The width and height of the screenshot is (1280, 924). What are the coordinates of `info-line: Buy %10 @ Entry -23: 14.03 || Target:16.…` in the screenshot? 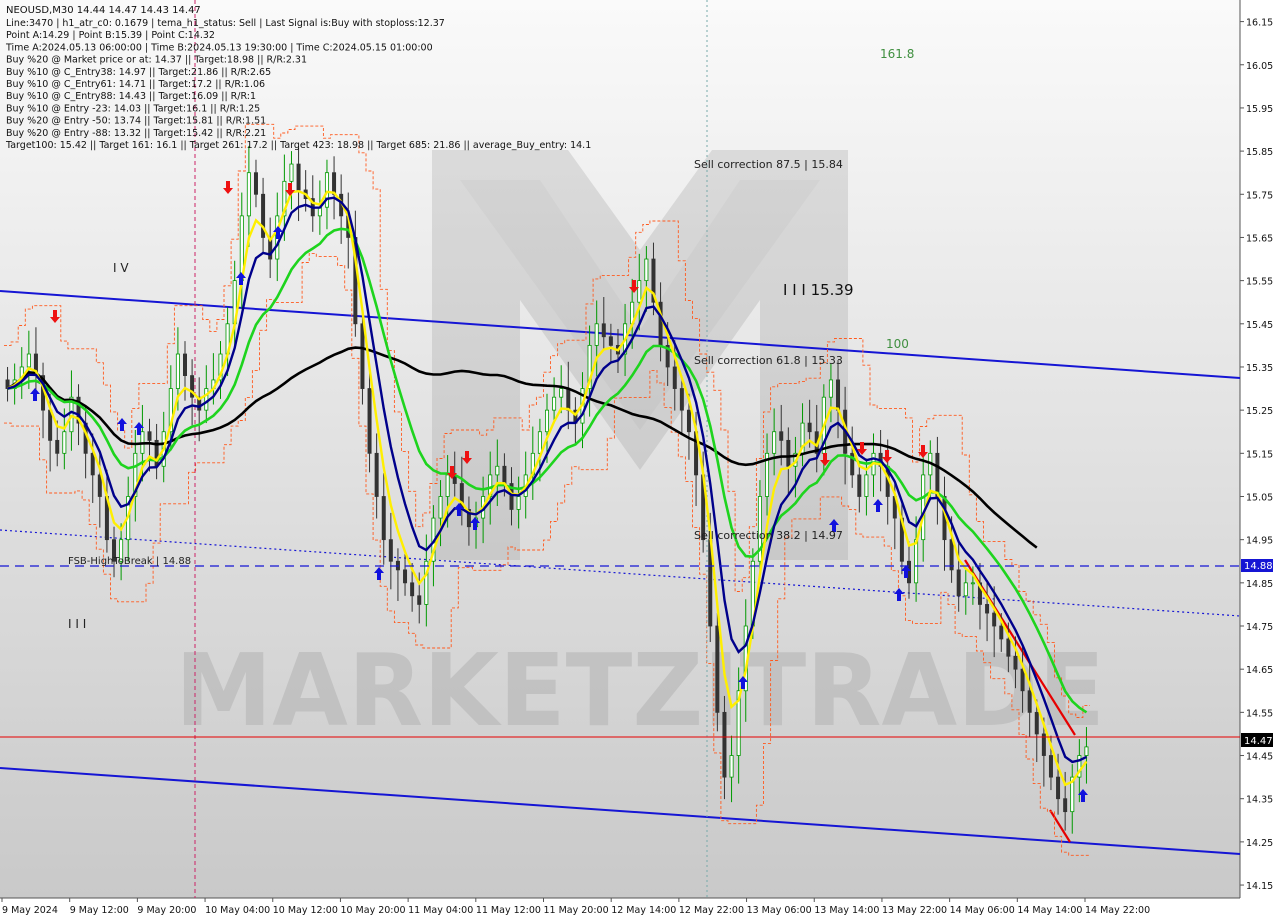 It's located at (133, 108).